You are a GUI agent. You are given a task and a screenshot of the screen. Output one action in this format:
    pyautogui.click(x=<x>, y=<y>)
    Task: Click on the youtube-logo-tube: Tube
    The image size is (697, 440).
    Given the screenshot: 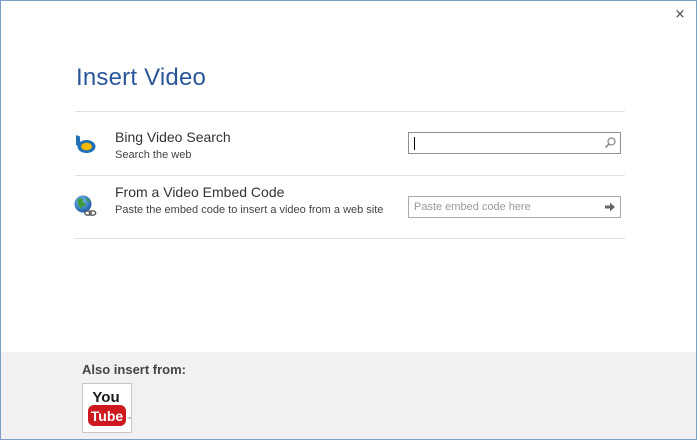 What is the action you would take?
    pyautogui.click(x=107, y=416)
    